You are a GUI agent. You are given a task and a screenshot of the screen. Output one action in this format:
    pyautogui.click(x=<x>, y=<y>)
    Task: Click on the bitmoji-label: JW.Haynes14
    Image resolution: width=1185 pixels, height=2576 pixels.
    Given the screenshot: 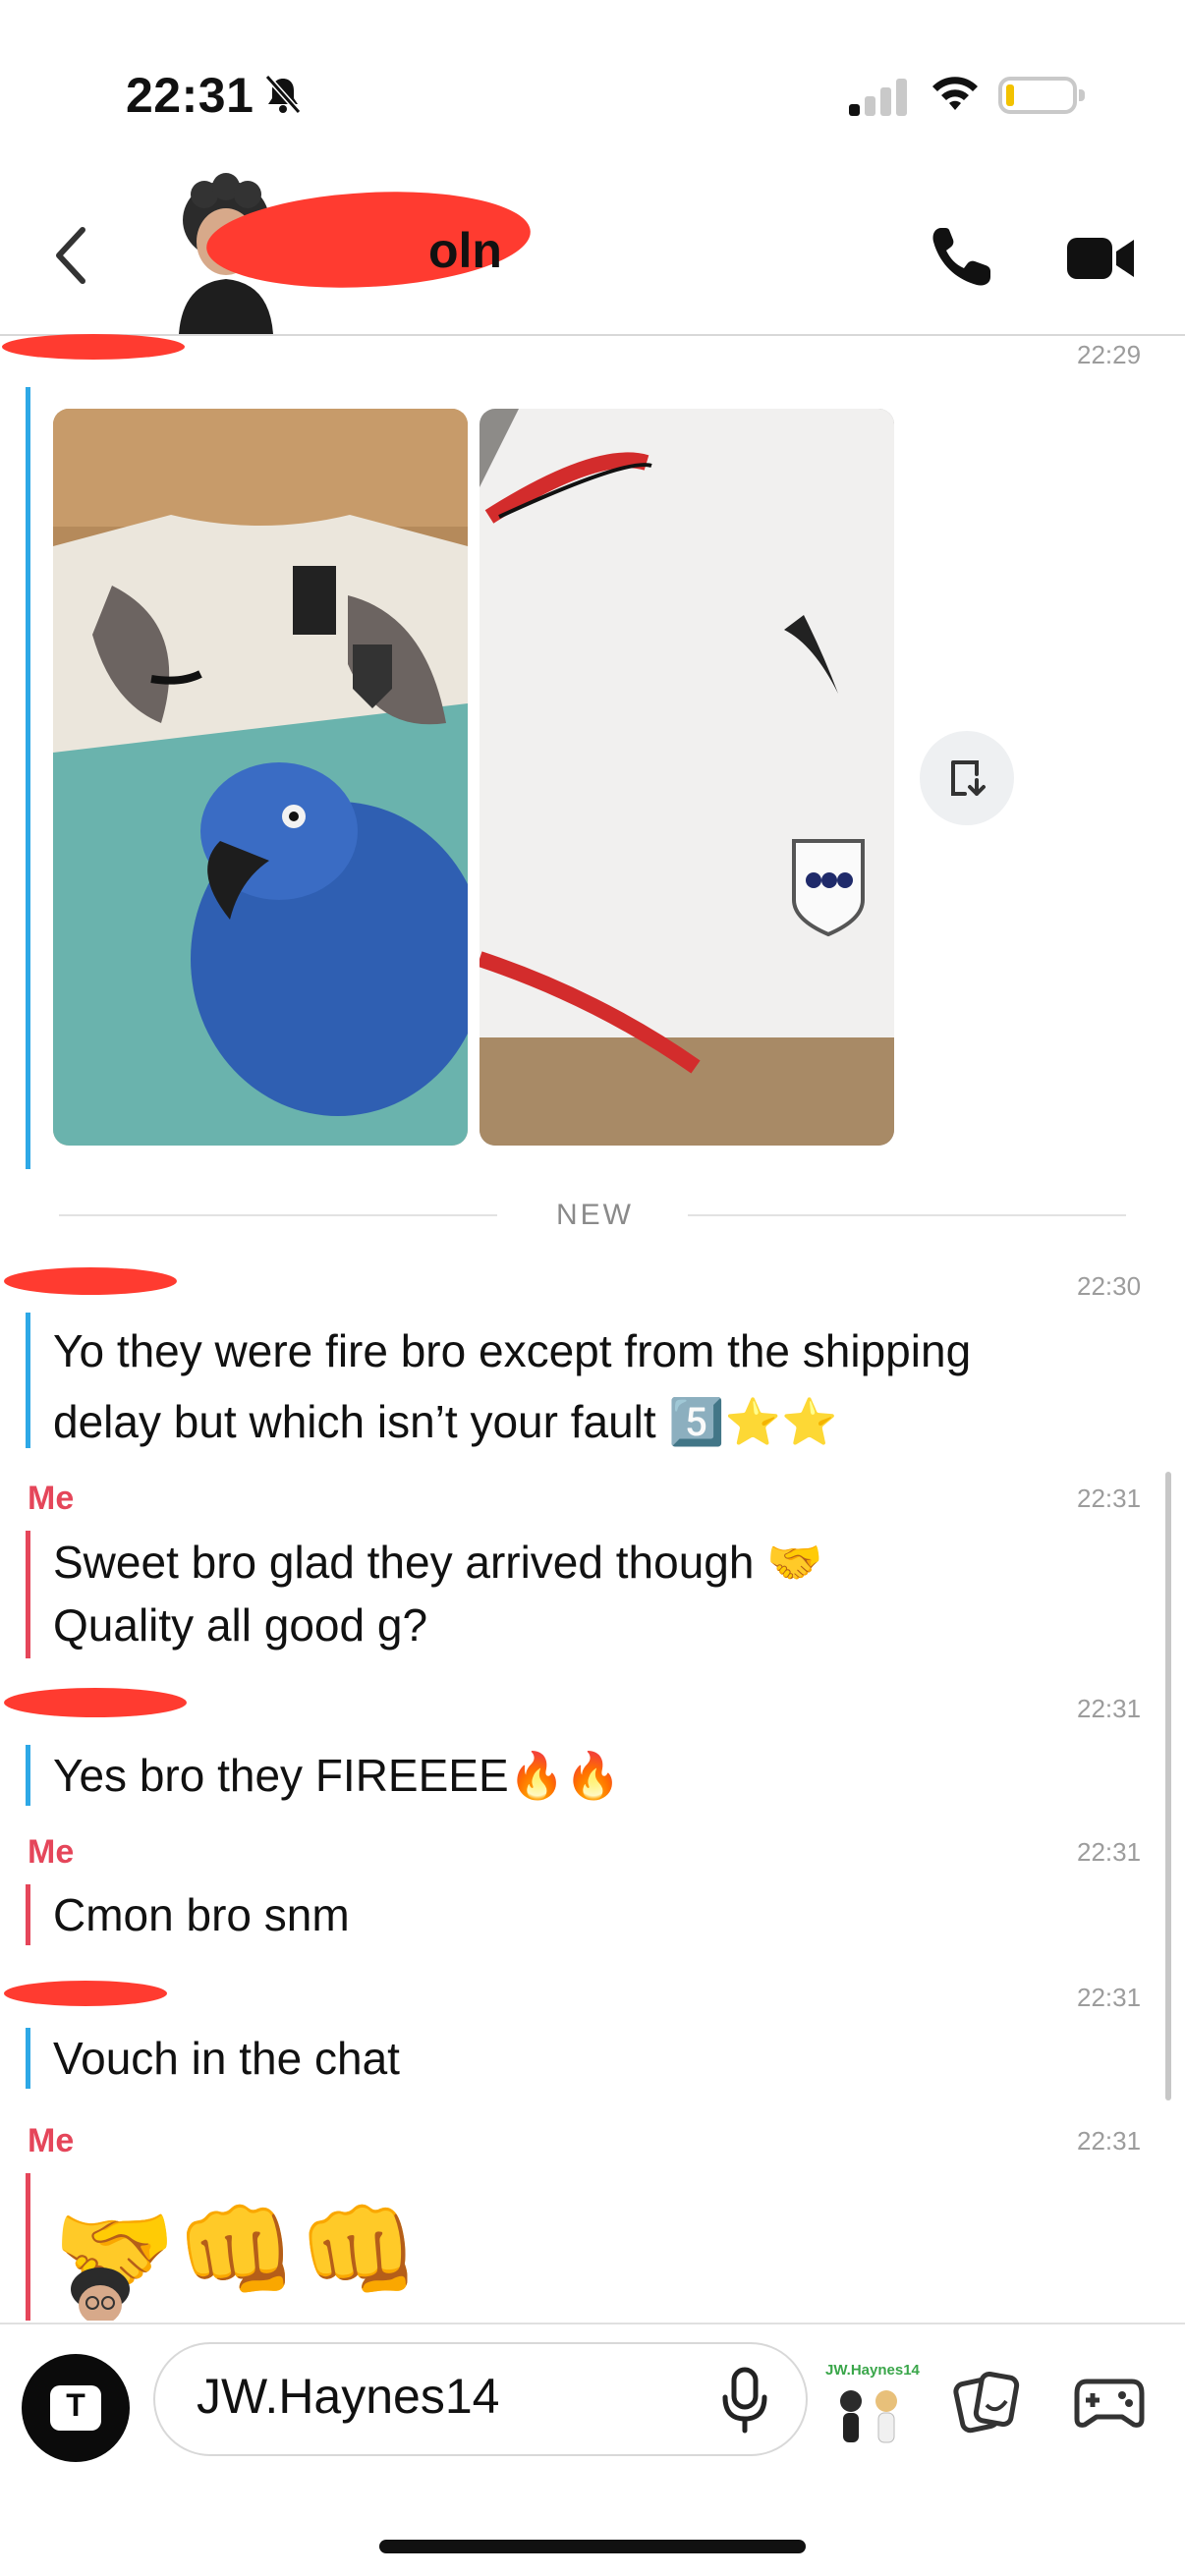 What is the action you would take?
    pyautogui.click(x=873, y=2370)
    